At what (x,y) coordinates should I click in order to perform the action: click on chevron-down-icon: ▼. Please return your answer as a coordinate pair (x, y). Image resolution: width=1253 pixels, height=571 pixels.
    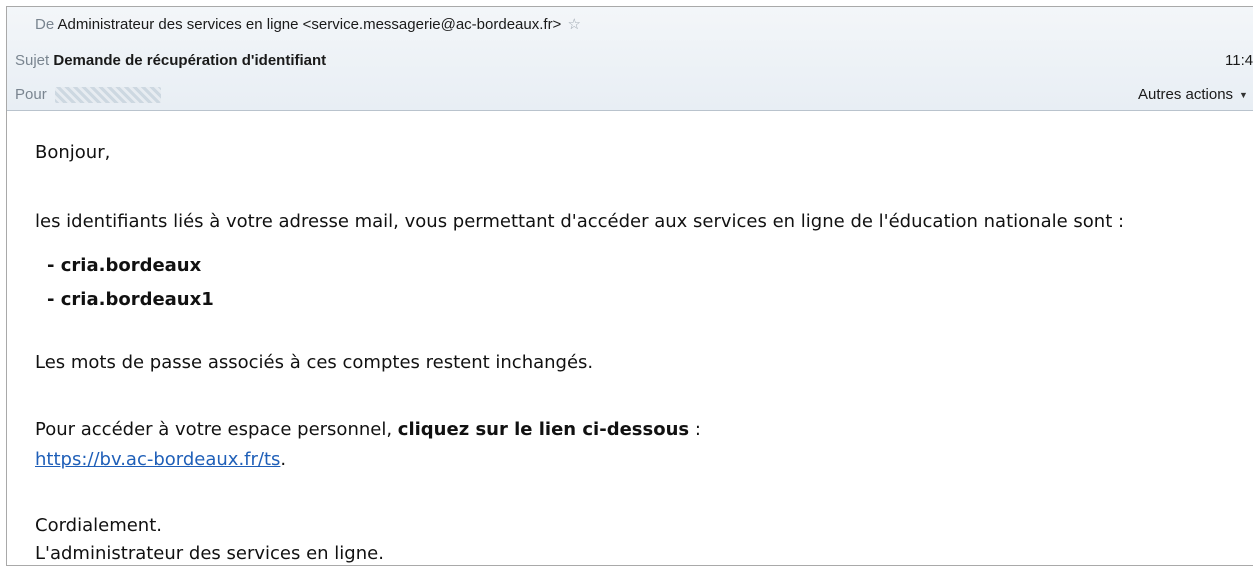
    Looking at the image, I should click on (1243, 95).